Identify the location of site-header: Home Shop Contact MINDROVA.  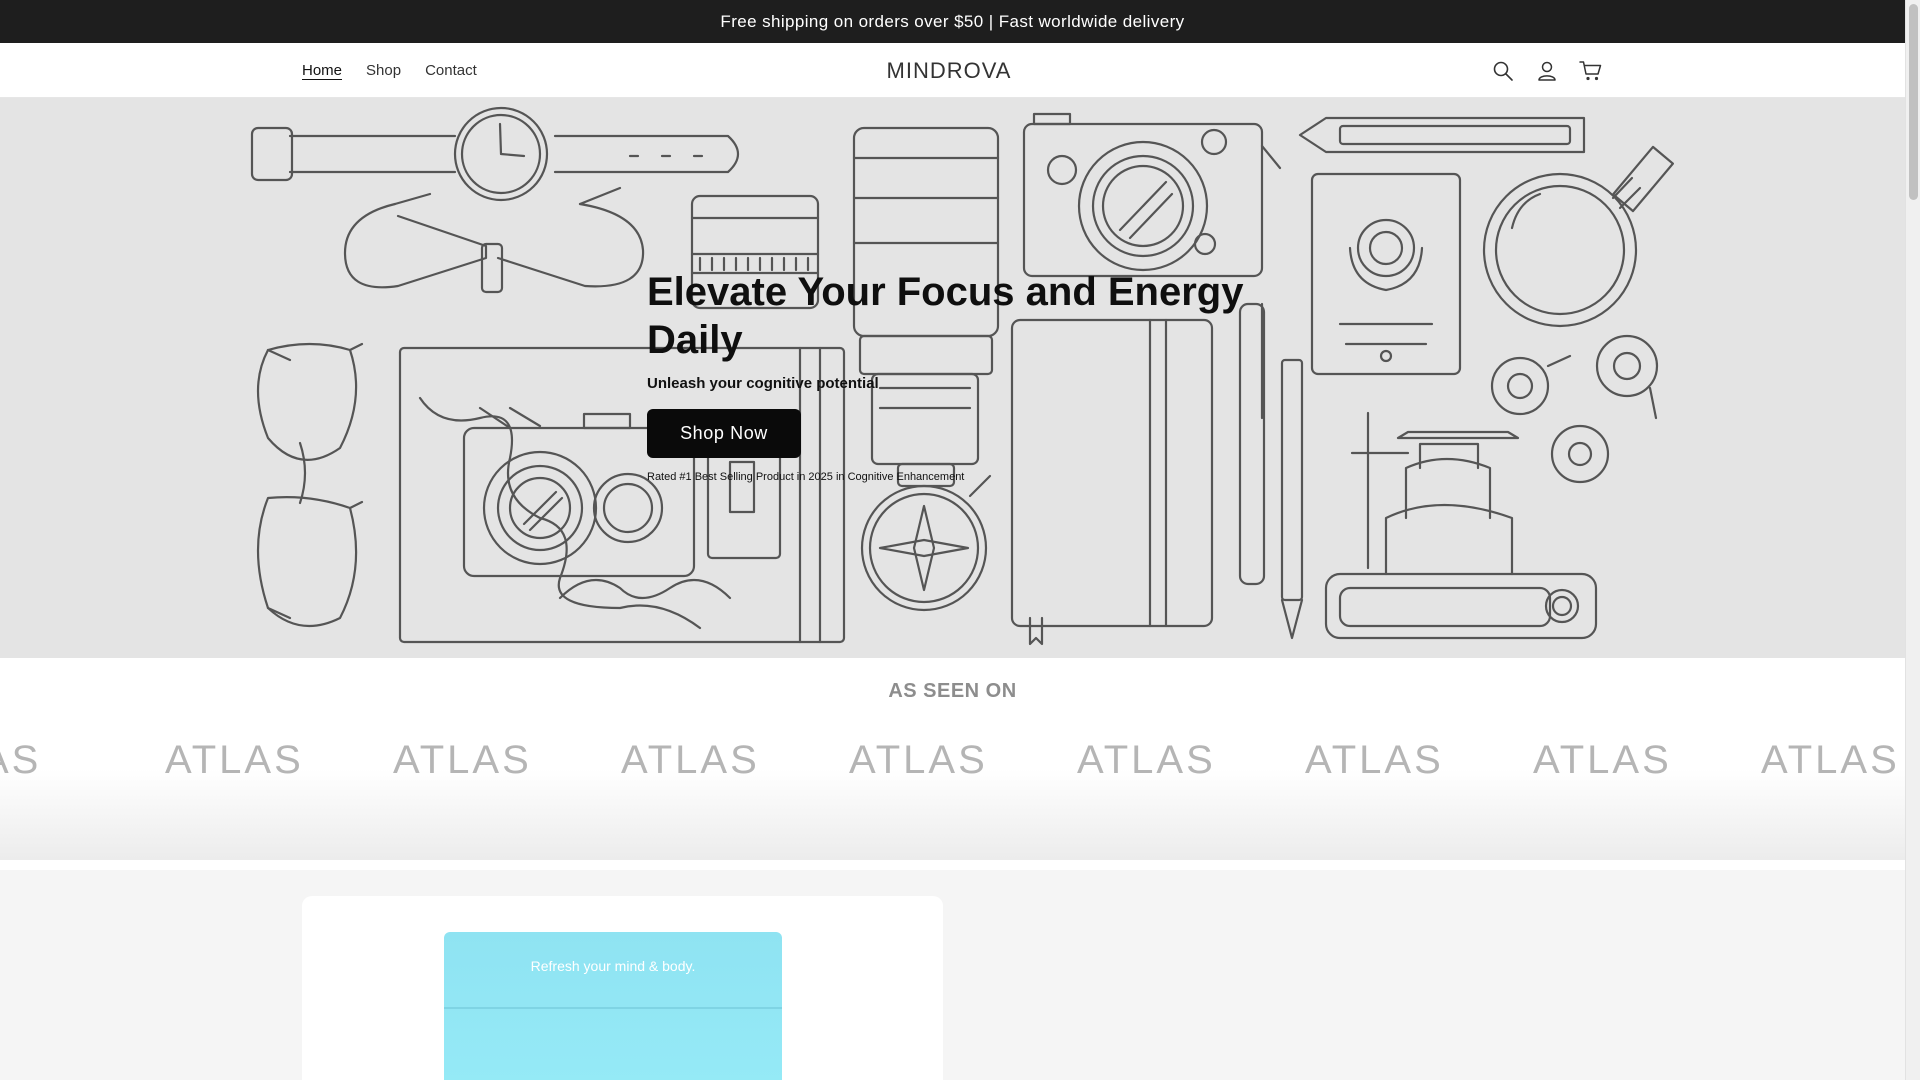
(952, 70).